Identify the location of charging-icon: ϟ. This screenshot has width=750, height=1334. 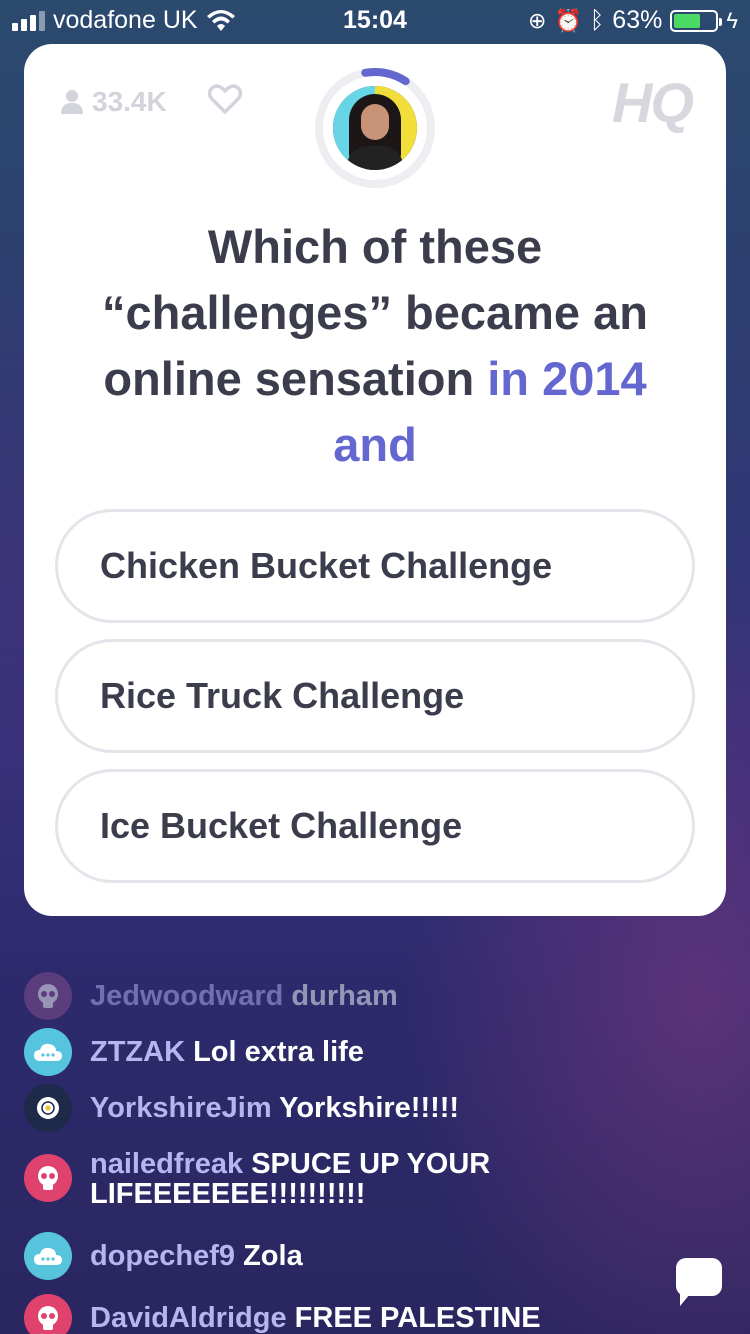
(732, 20).